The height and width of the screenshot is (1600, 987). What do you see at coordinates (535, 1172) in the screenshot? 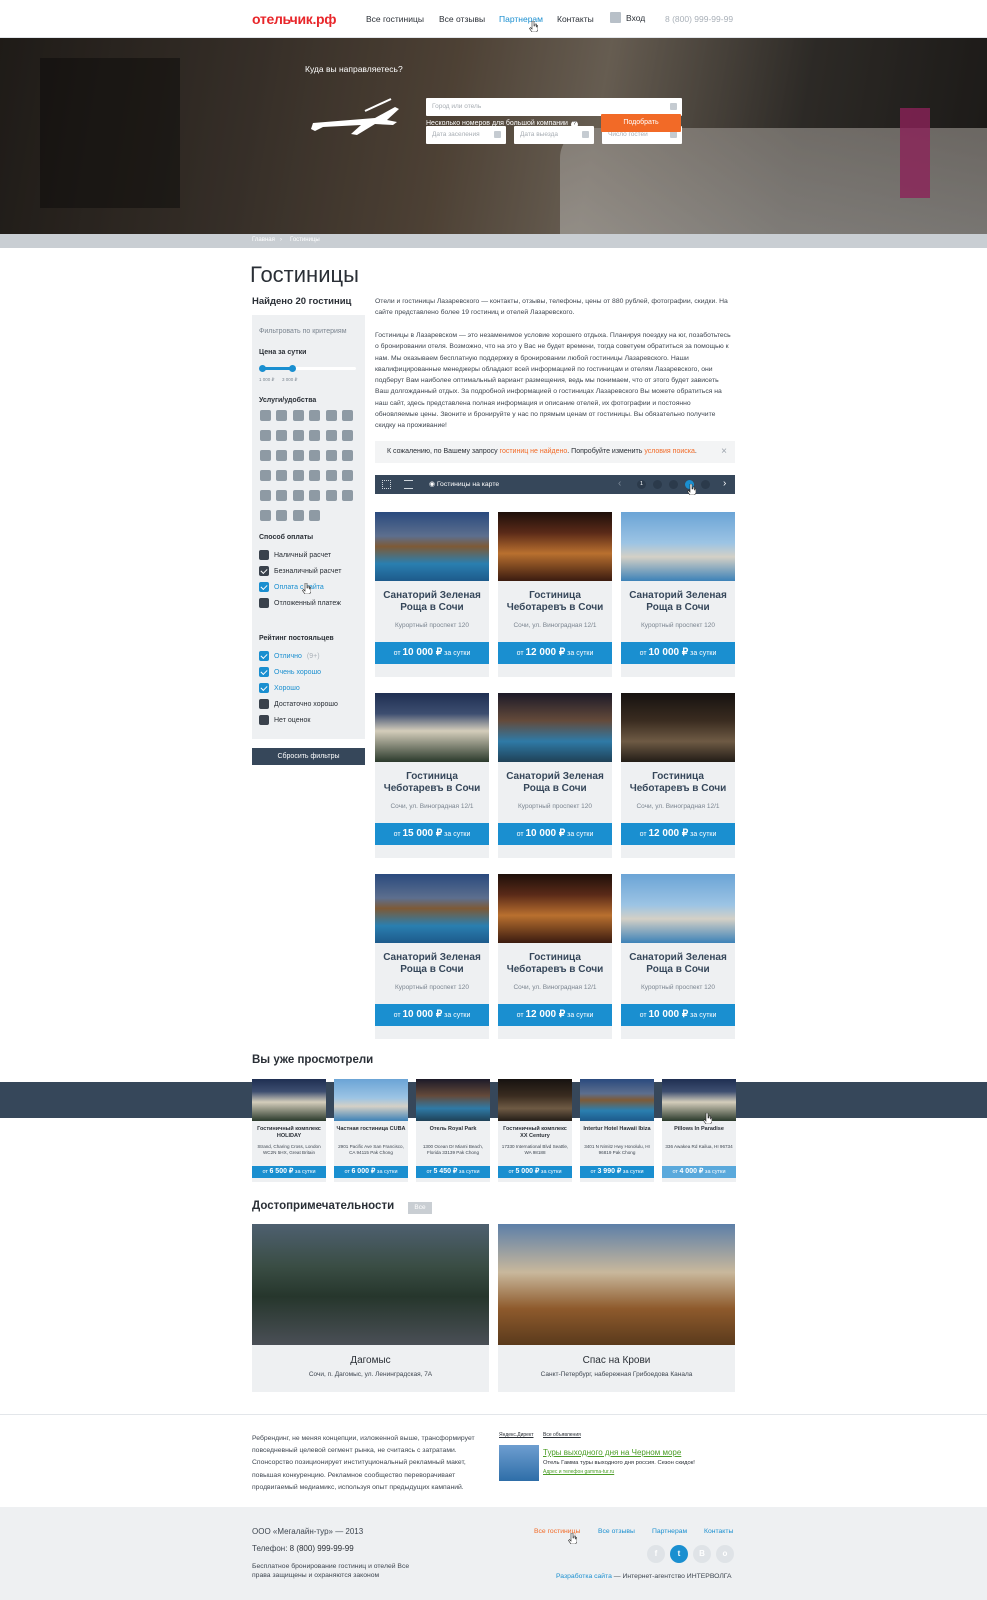
I see `recent-hotel-price: от 5 000 ₽ за сутки` at bounding box center [535, 1172].